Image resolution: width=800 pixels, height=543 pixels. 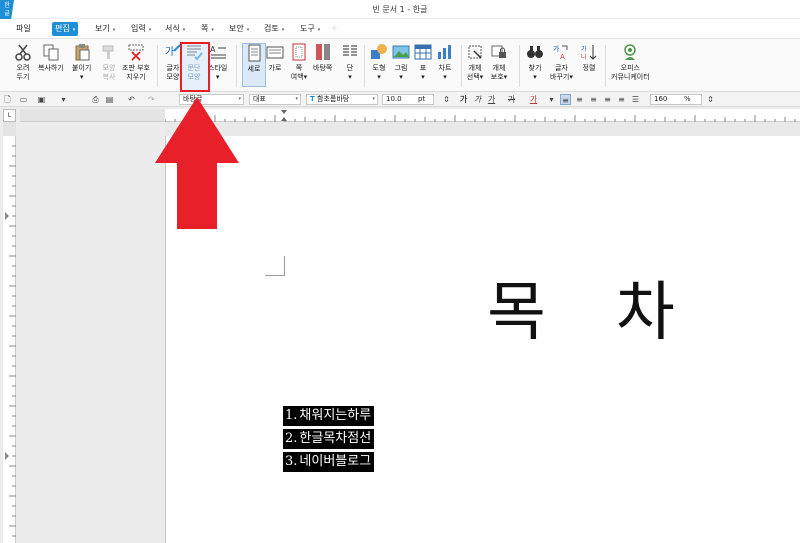 What do you see at coordinates (175, 29) in the screenshot?
I see `menu-format: 서식 ▾` at bounding box center [175, 29].